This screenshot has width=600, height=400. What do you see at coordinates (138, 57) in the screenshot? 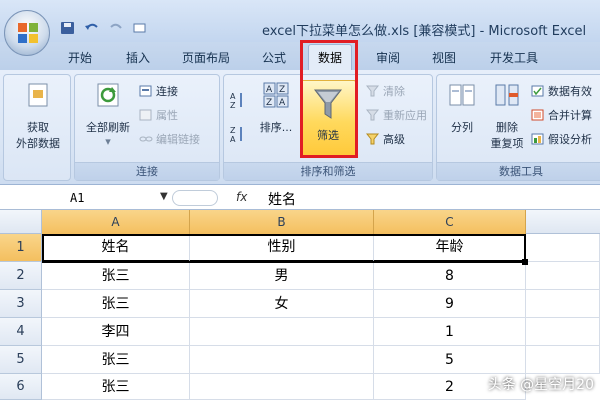
I see `tab-insert: 插入` at bounding box center [138, 57].